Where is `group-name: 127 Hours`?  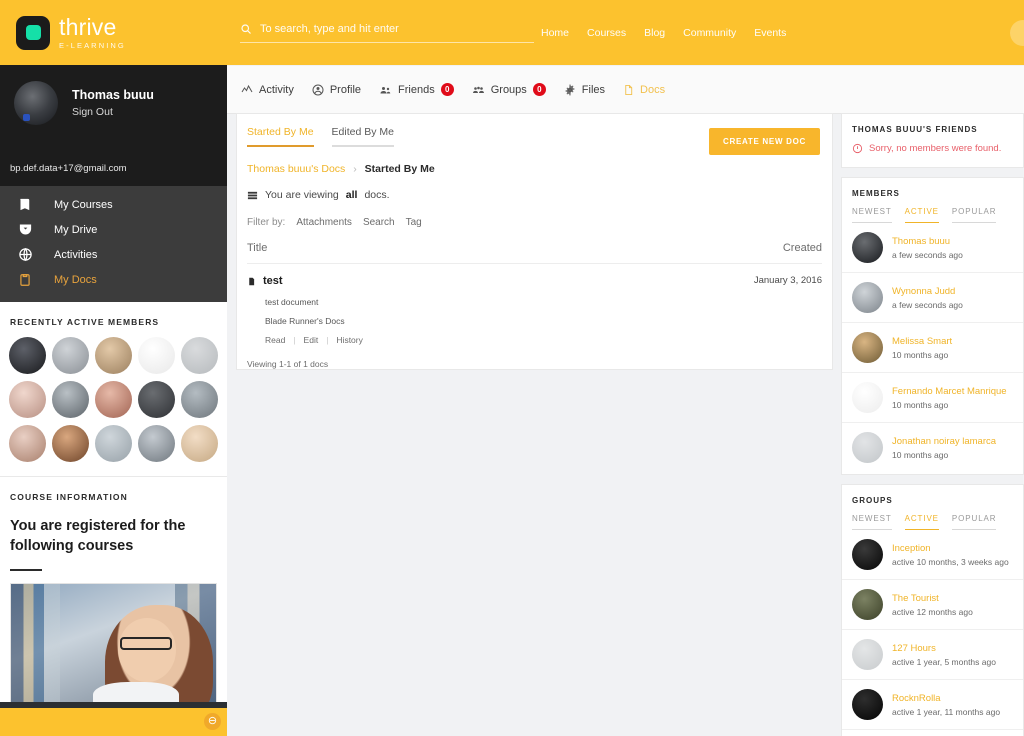 group-name: 127 Hours is located at coordinates (944, 648).